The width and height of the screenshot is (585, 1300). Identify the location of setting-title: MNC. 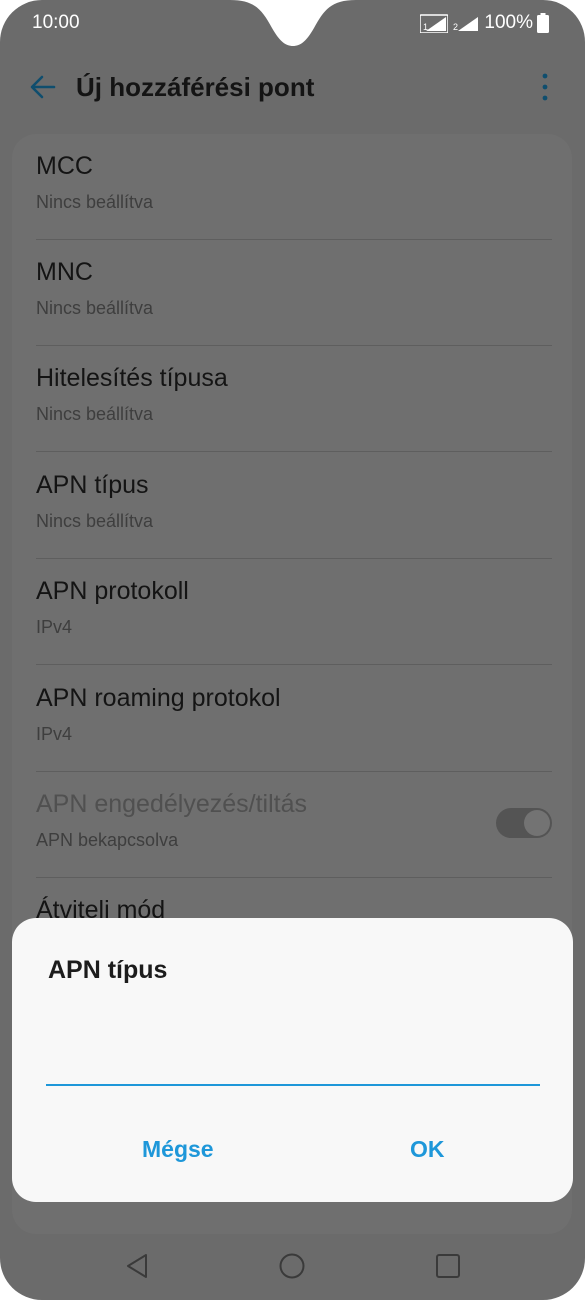
(64, 272).